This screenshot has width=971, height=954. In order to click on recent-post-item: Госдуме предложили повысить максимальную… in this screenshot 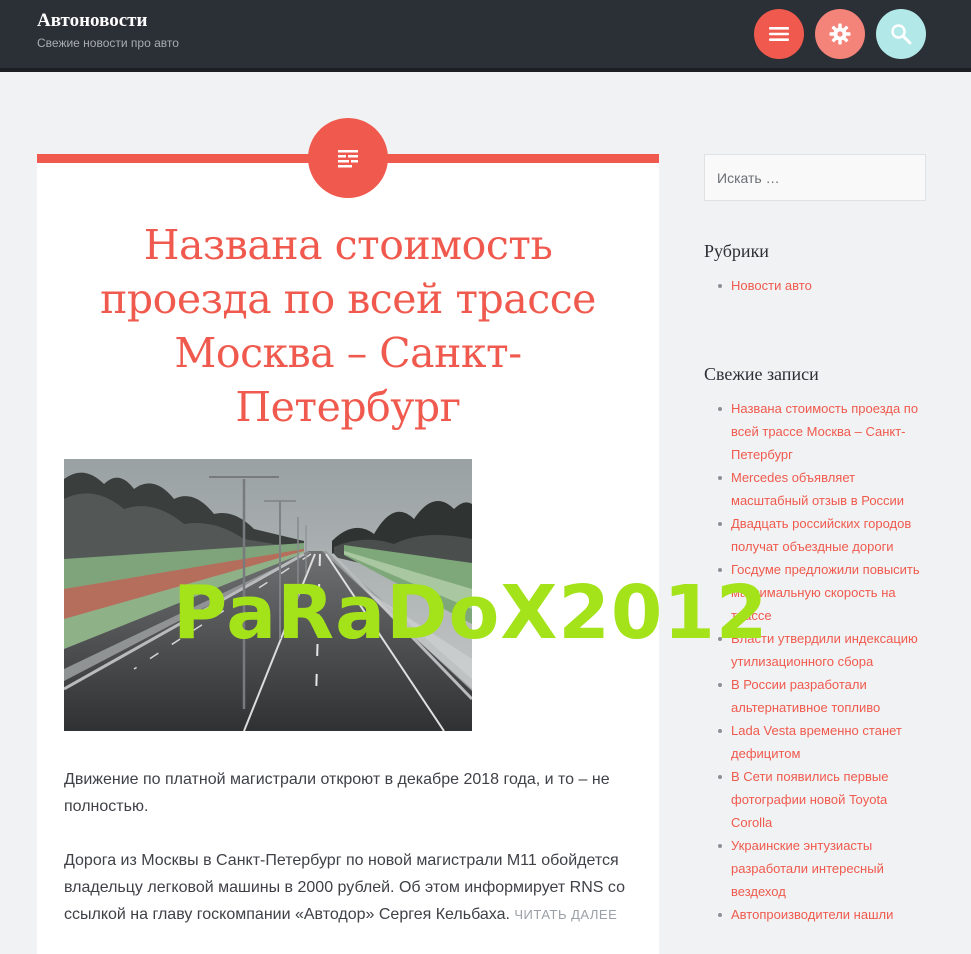, I will do `click(823, 592)`.